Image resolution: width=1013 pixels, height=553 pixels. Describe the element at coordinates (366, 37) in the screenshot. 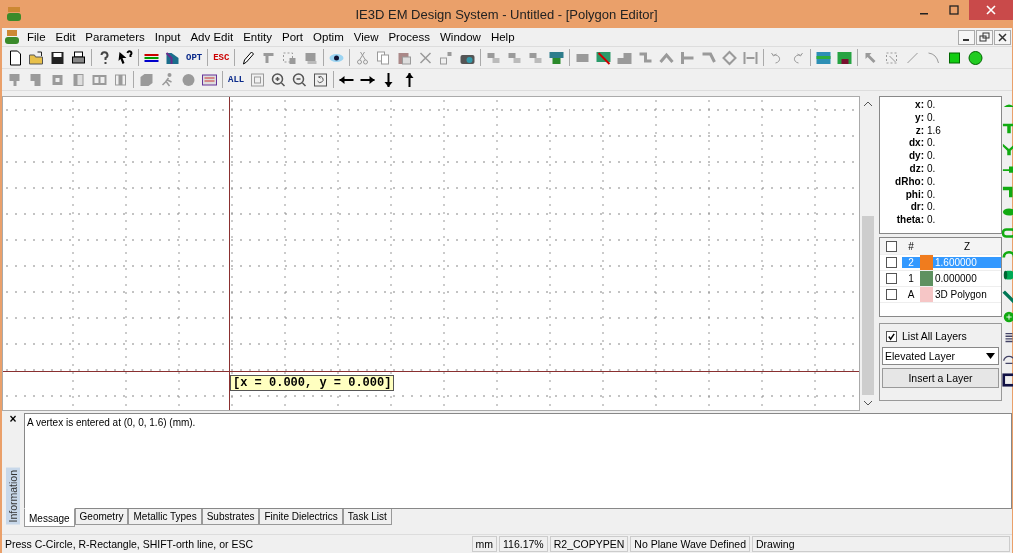

I see `menu-item: View` at that location.